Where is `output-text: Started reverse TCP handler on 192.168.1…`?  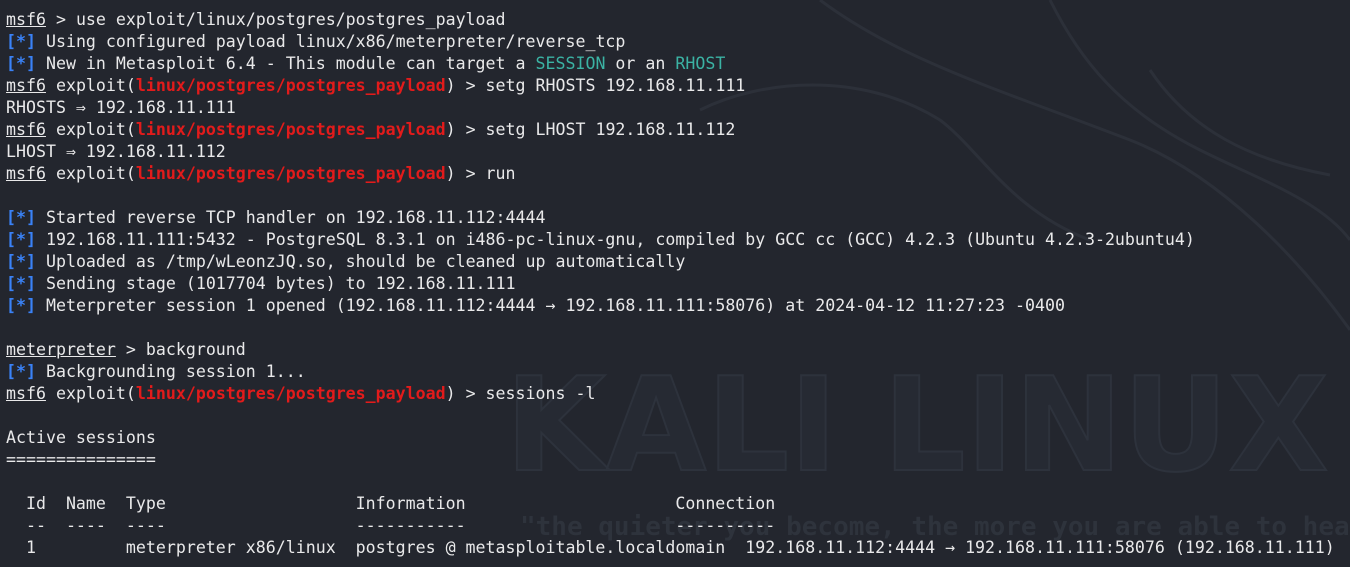 output-text: Started reverse TCP handler on 192.168.1… is located at coordinates (290, 217).